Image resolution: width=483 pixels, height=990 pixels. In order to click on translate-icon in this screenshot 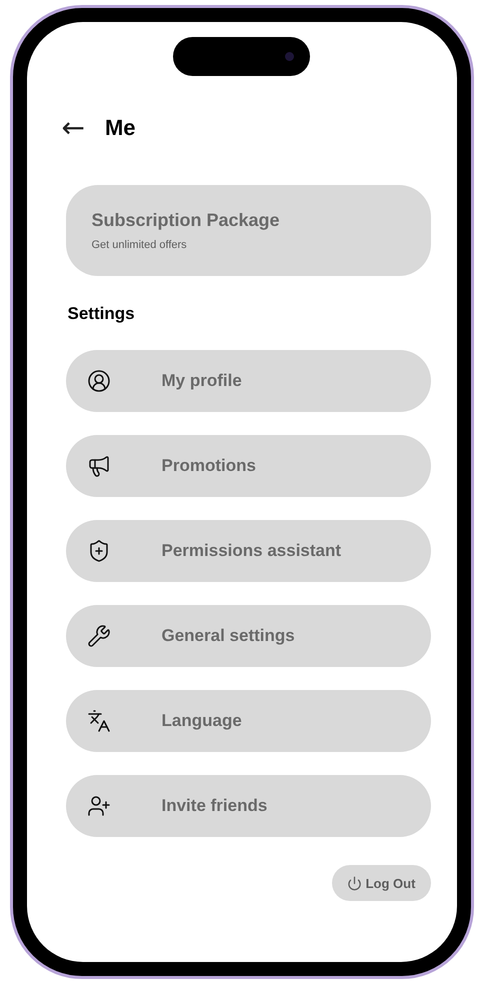, I will do `click(99, 721)`.